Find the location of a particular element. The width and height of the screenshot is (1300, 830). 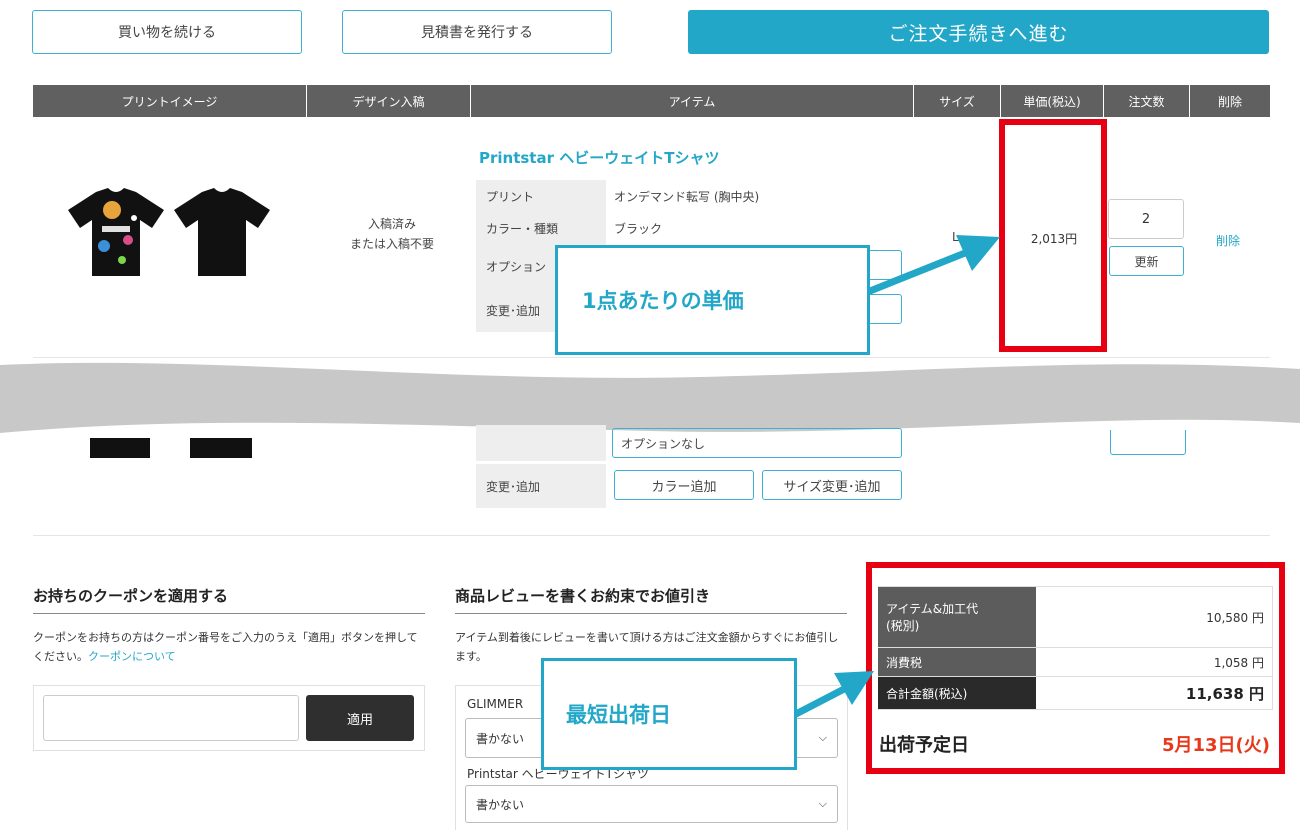

product2-image-back is located at coordinates (221, 448).